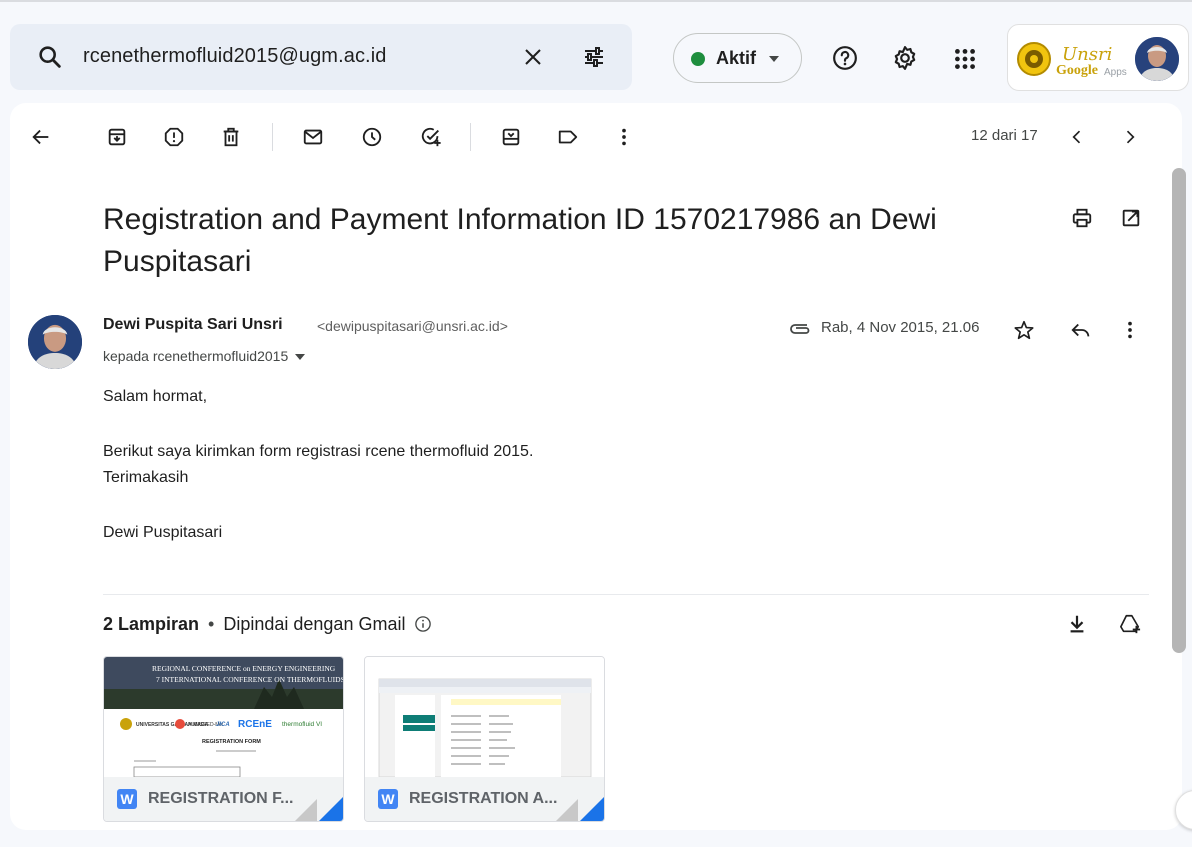  Describe the element at coordinates (1131, 218) in the screenshot. I see `open-new-window-icon` at that location.